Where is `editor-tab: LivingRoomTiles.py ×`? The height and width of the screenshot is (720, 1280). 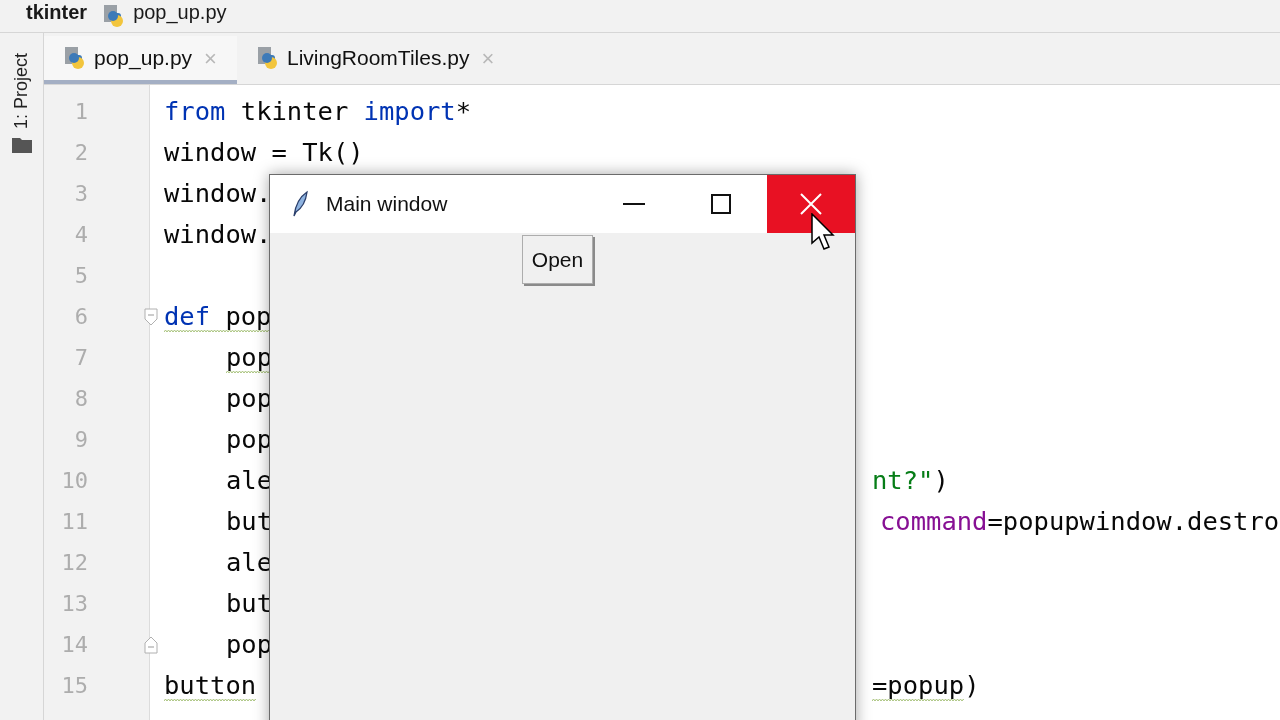
editor-tab: LivingRoomTiles.py × is located at coordinates (375, 60).